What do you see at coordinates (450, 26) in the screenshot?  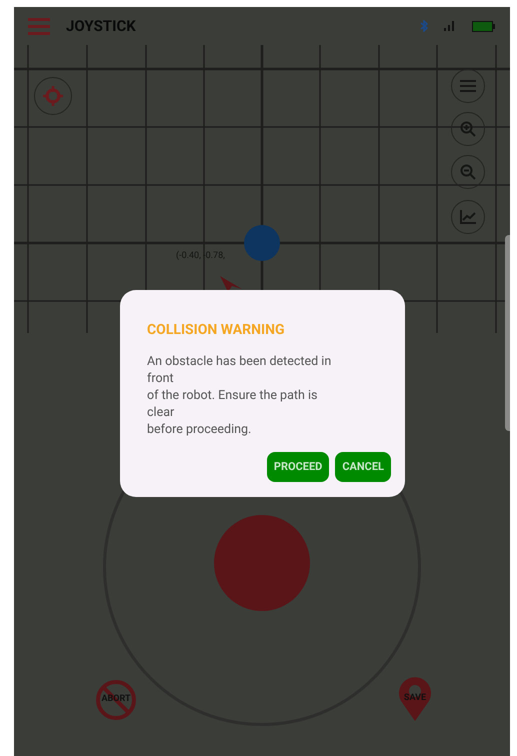 I see `signal-icon` at bounding box center [450, 26].